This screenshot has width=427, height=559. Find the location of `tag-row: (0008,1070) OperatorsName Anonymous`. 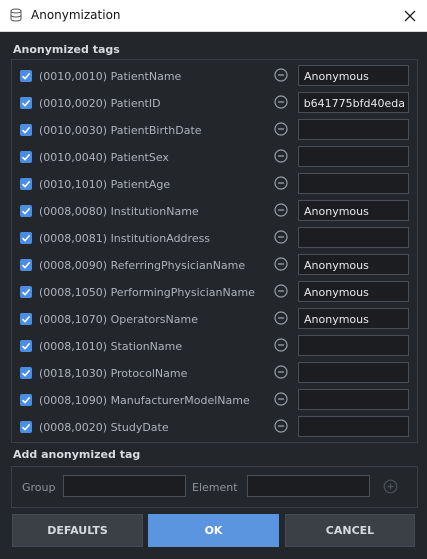

tag-row: (0008,1070) OperatorsName Anonymous is located at coordinates (214, 318).